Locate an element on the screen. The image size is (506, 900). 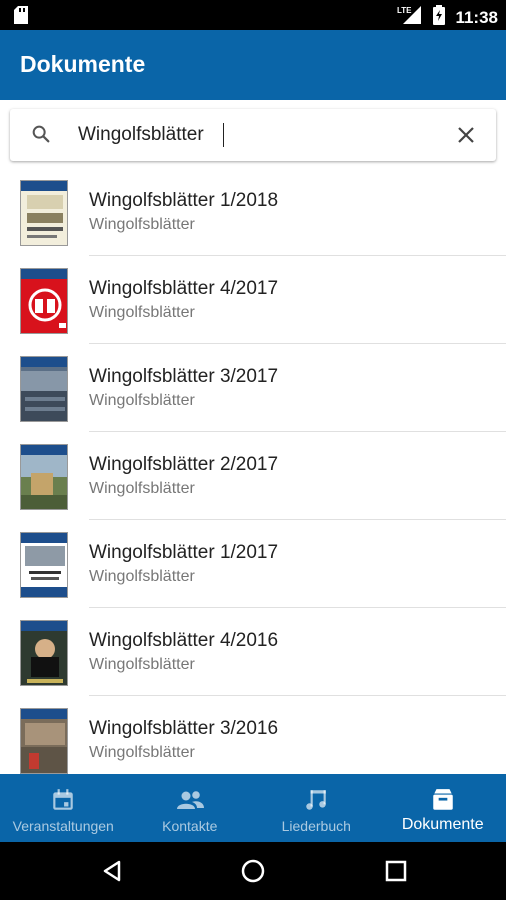
list-item: Wingolfsblätter 4/2017 Wingolfsblätter is located at coordinates (253, 300).